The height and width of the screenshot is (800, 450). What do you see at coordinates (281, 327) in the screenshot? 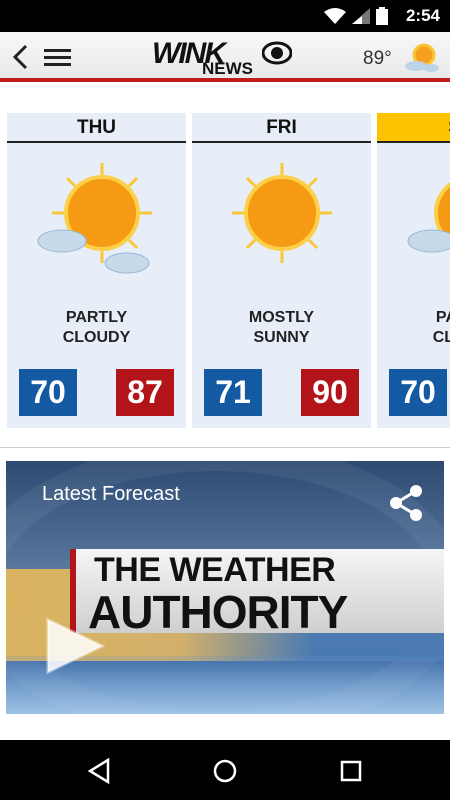
I see `condition-text: MOSTLY SUNNY` at bounding box center [281, 327].